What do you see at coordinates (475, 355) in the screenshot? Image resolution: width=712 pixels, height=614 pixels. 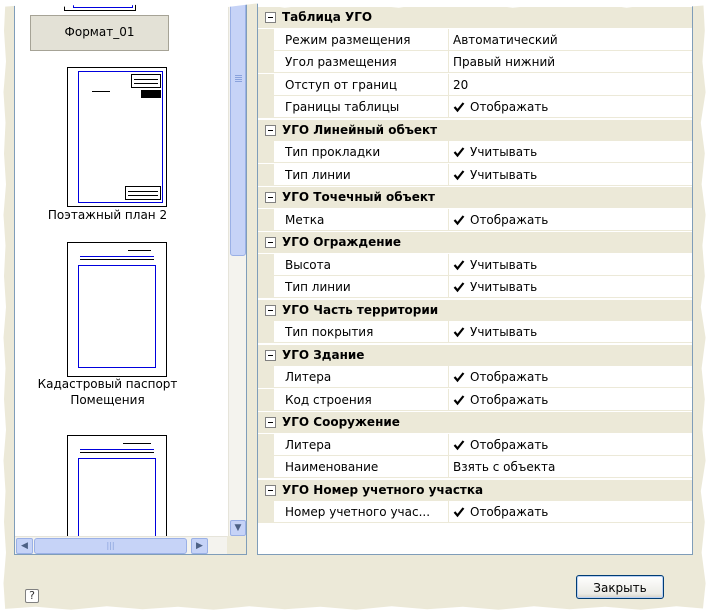 I see `property-category: УГО Здание` at bounding box center [475, 355].